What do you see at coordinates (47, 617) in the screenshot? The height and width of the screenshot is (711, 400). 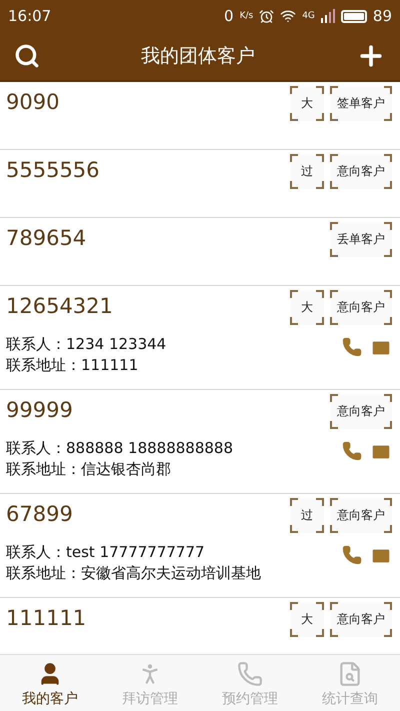 I see `customer-name: 111111` at bounding box center [47, 617].